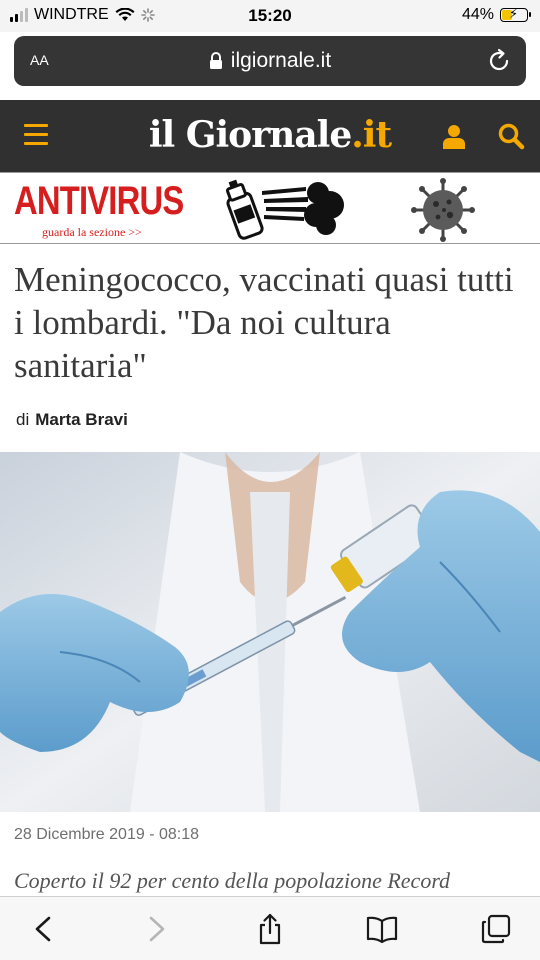 The image size is (540, 960). Describe the element at coordinates (281, 60) in the screenshot. I see `url-text: ilgiornale.it` at that location.